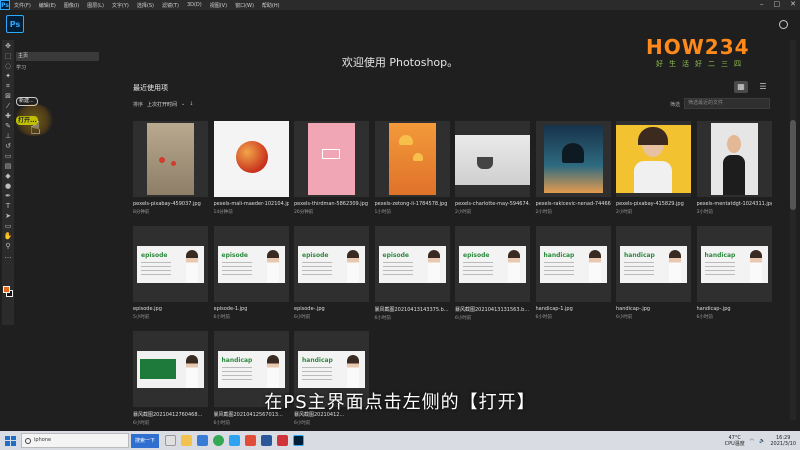 The width and height of the screenshot is (800, 450). What do you see at coordinates (194, 5) in the screenshot?
I see `menu-item: 3D(D)` at bounding box center [194, 5].